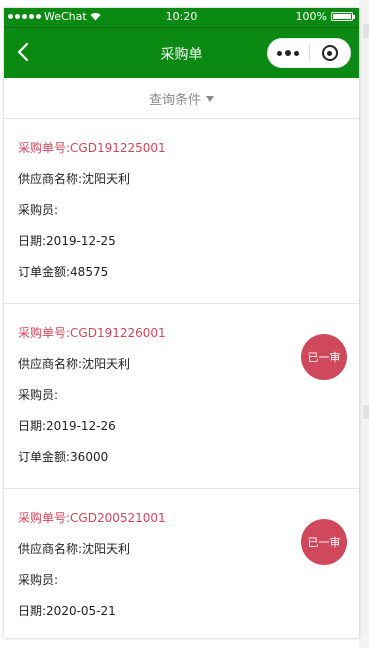 The width and height of the screenshot is (369, 648). I want to click on order-number: 采购单号:CGD200521001, so click(92, 518).